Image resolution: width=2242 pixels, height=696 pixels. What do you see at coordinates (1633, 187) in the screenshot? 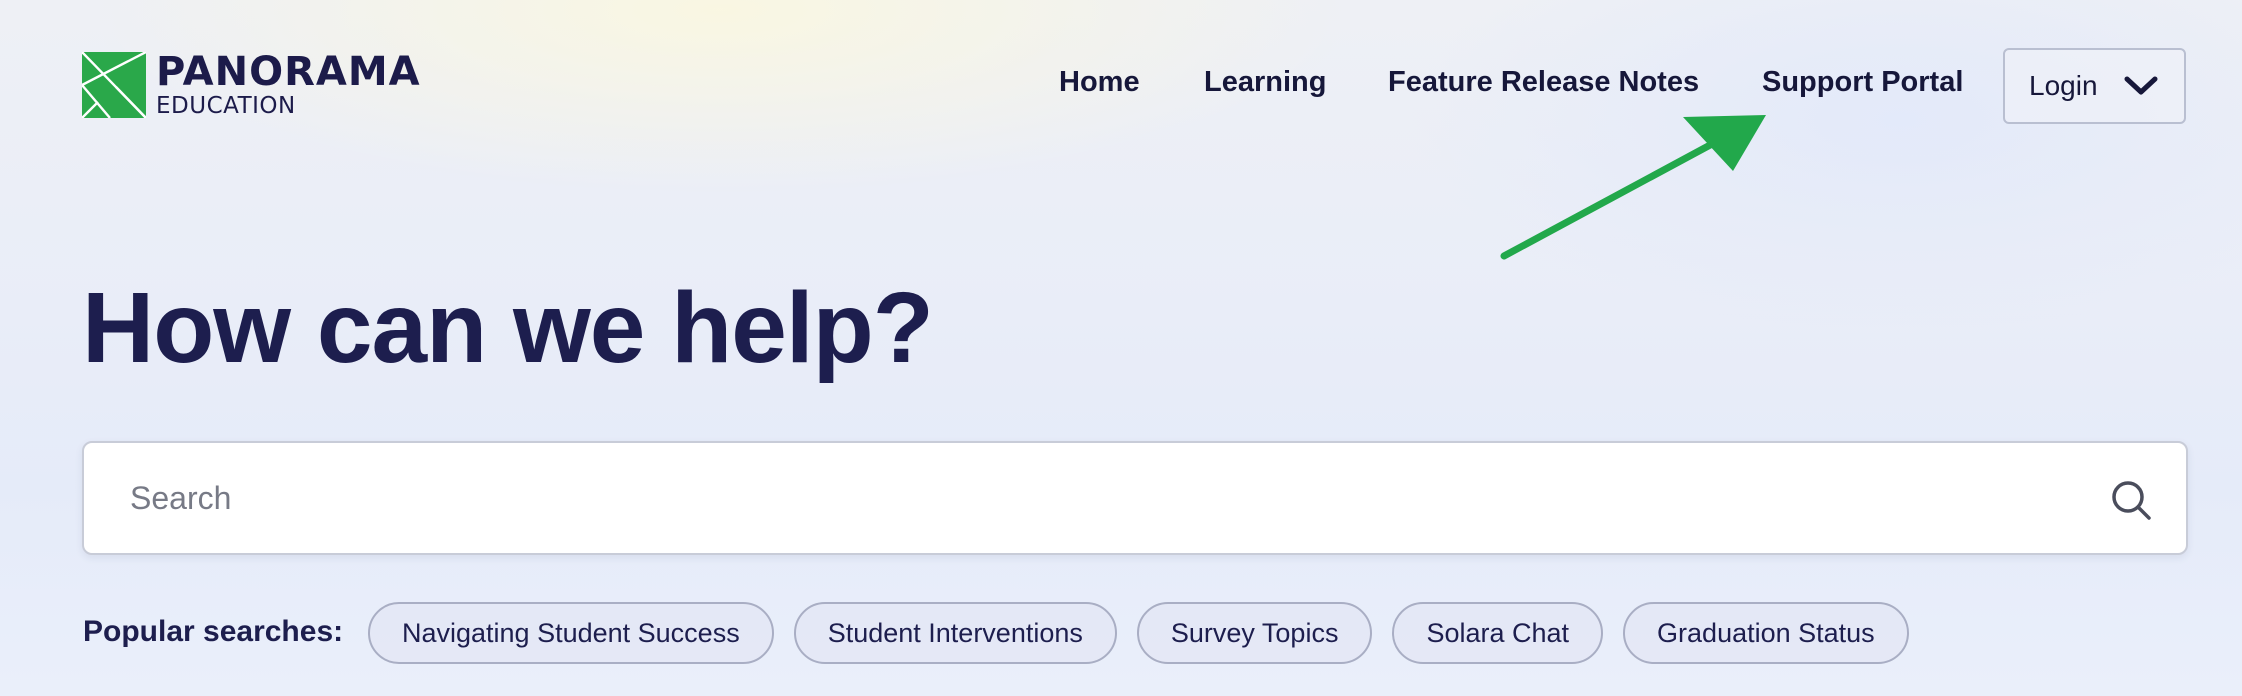
I see `arrow-annotation-icon` at bounding box center [1633, 187].